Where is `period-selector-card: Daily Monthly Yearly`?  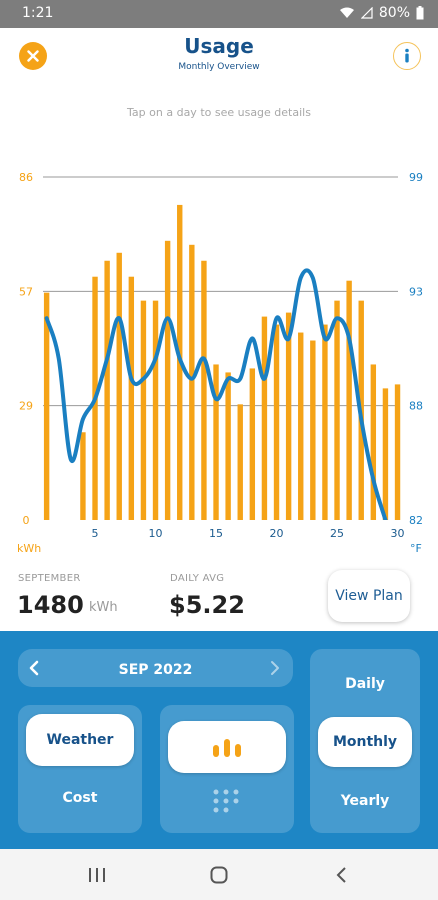
period-selector-card: Daily Monthly Yearly is located at coordinates (365, 741).